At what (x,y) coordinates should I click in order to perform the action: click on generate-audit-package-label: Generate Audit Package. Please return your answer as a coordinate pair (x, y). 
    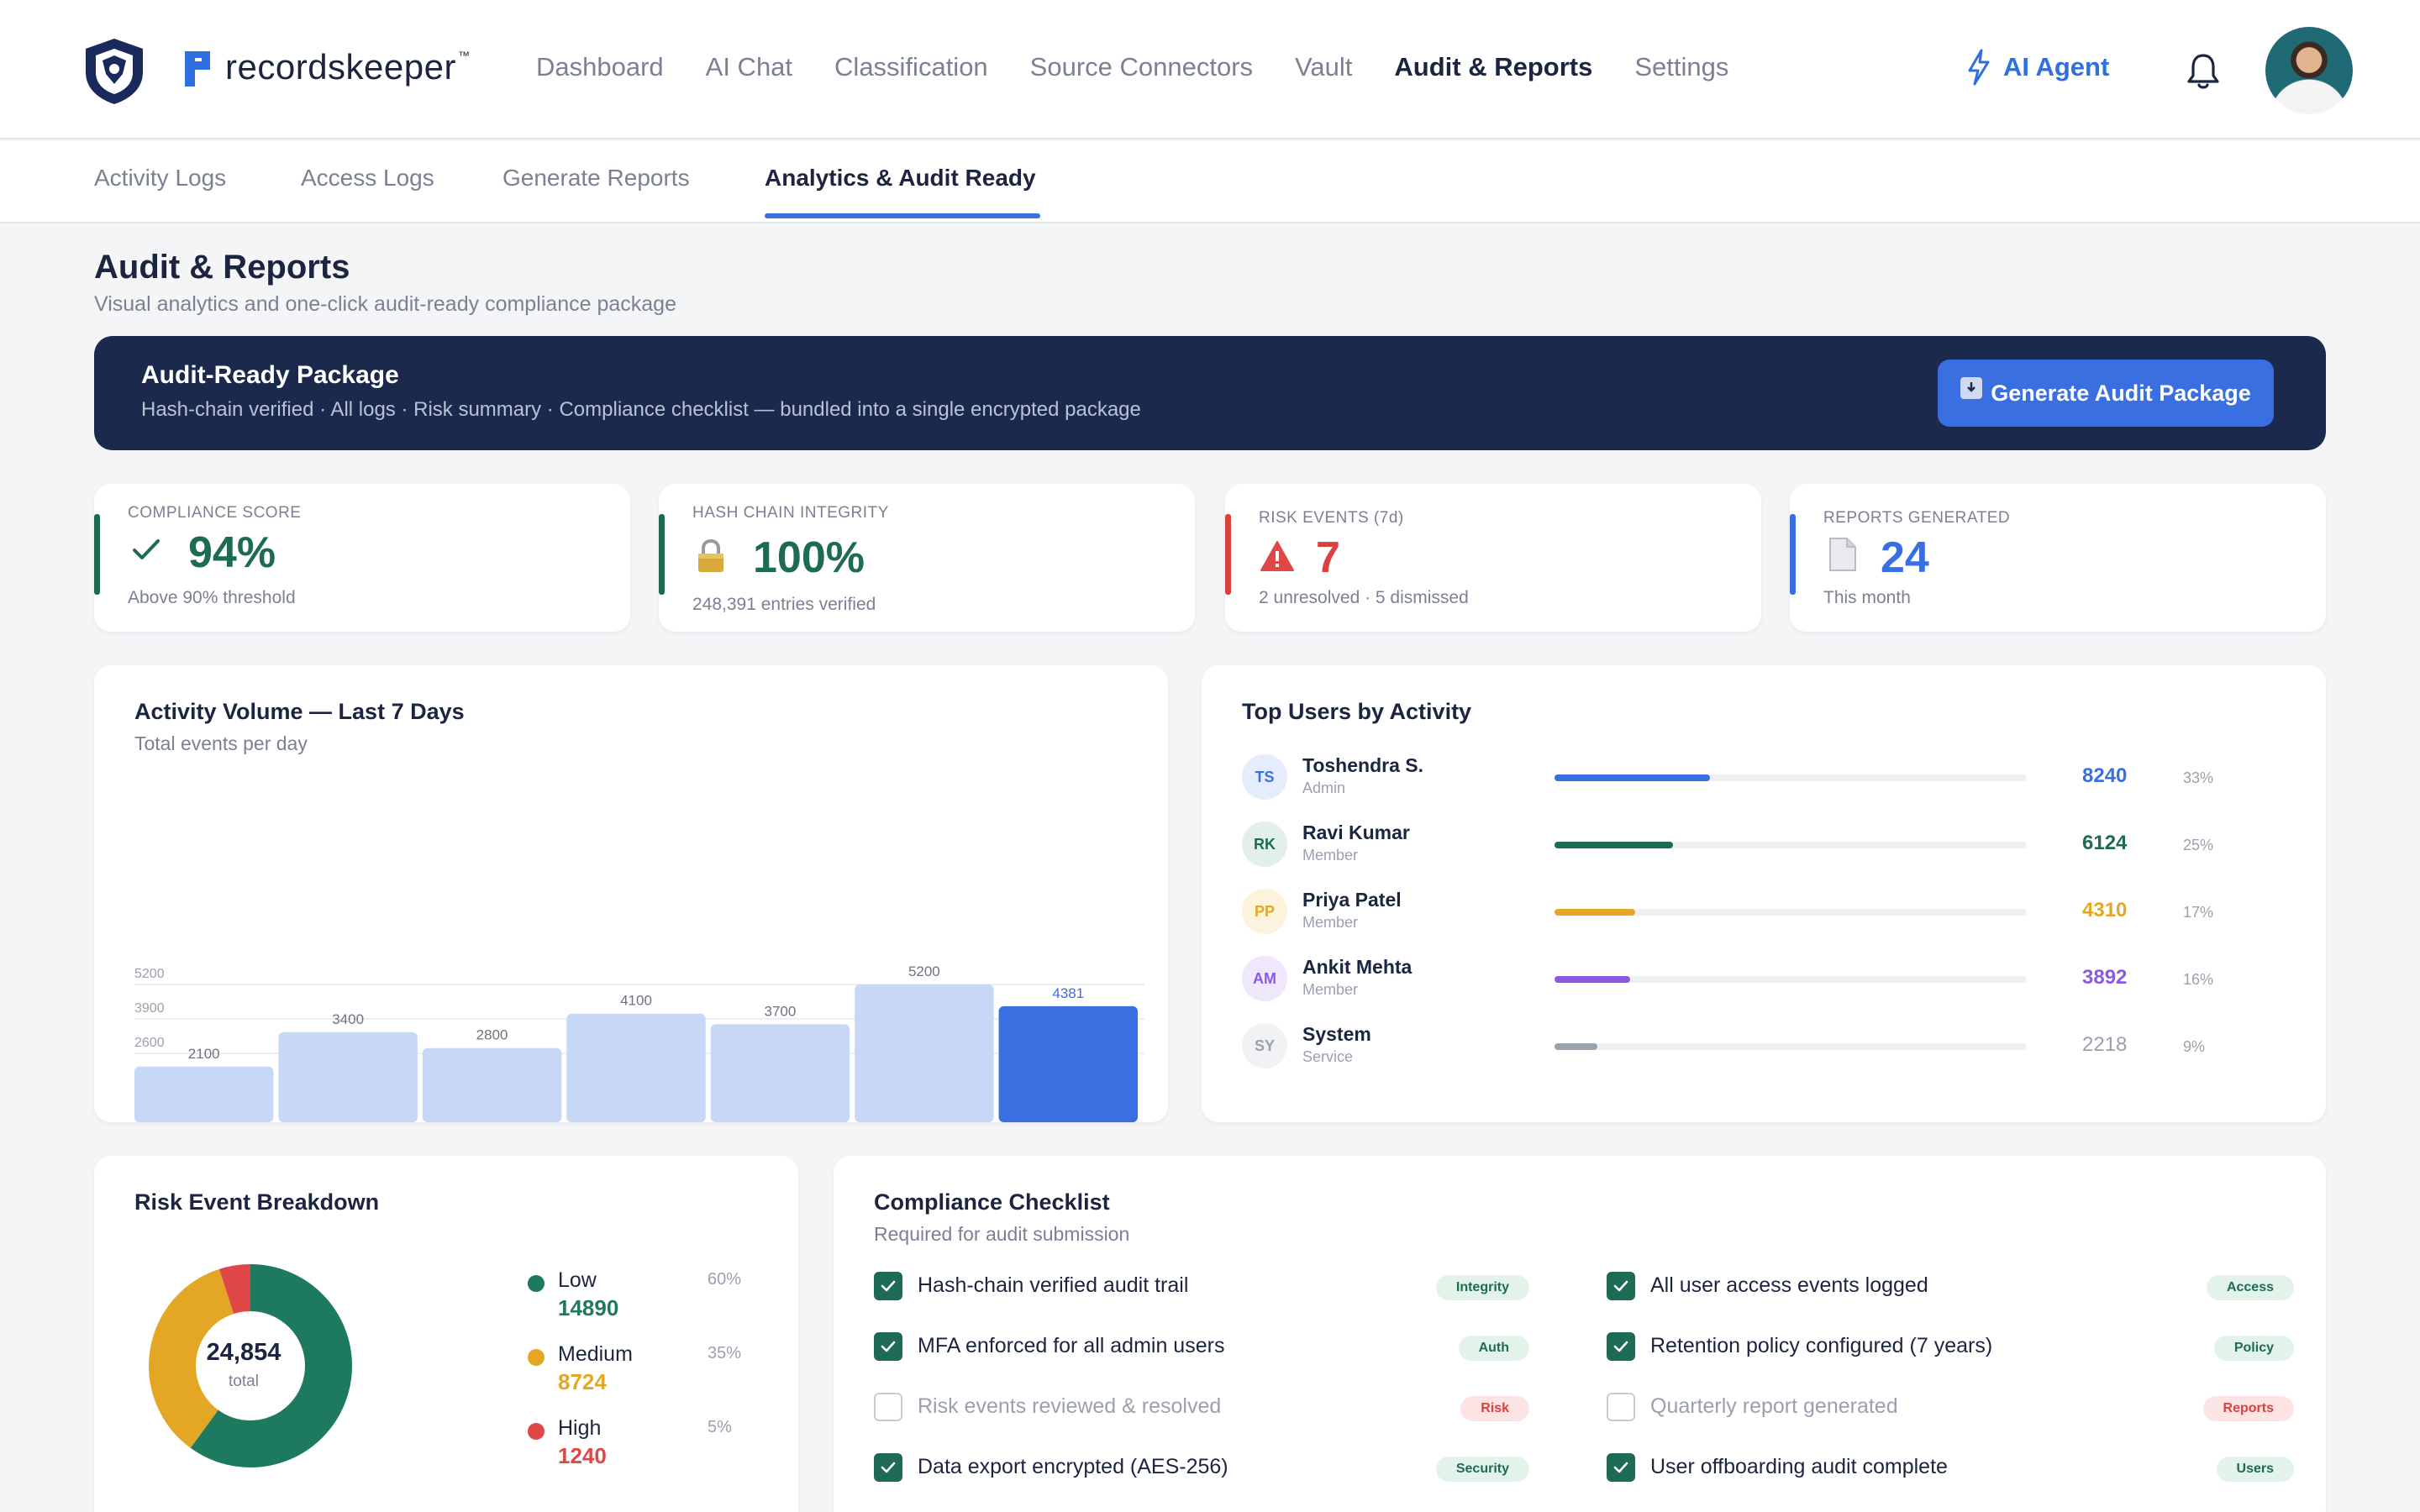
    Looking at the image, I should click on (2121, 393).